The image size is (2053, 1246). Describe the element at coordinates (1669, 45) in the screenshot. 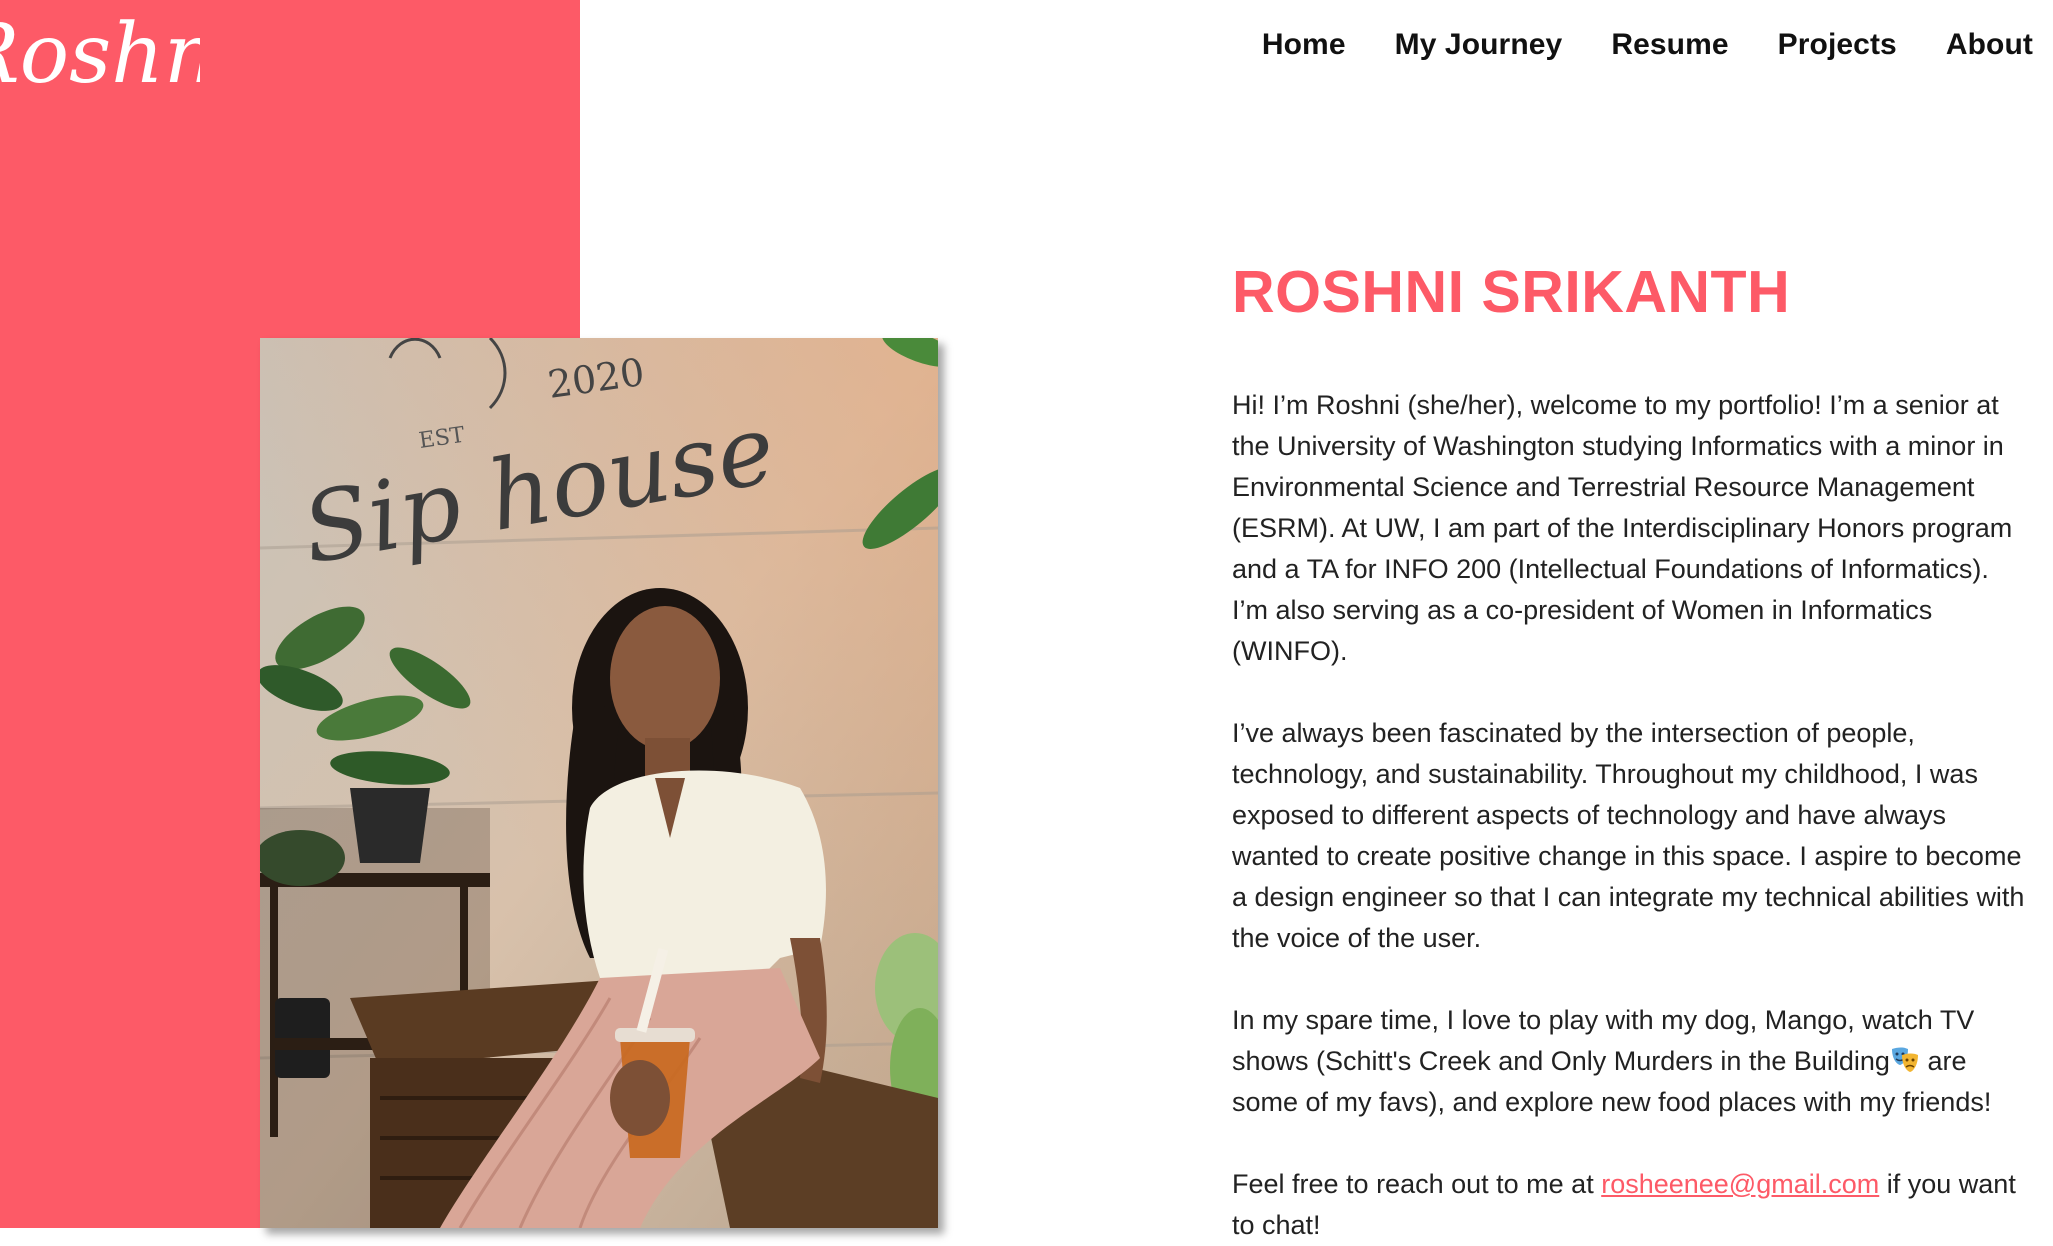

I see `nav-resume: Resume` at that location.